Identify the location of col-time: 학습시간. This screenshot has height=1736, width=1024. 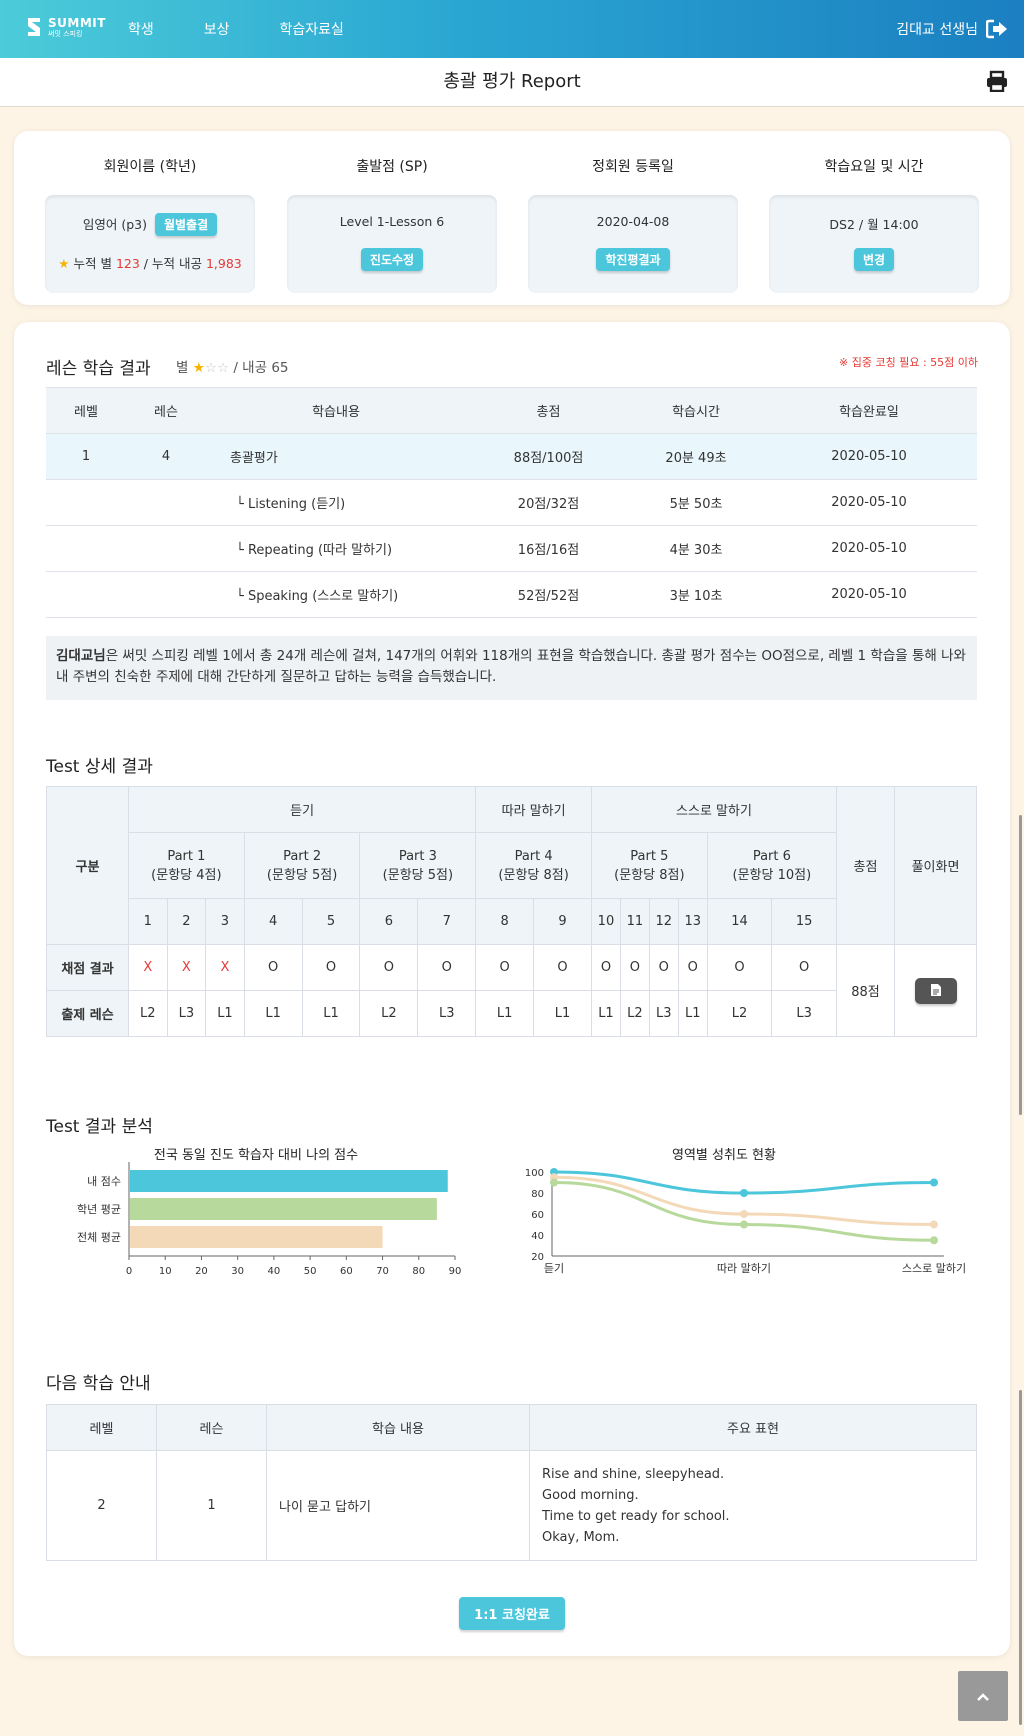
(696, 410).